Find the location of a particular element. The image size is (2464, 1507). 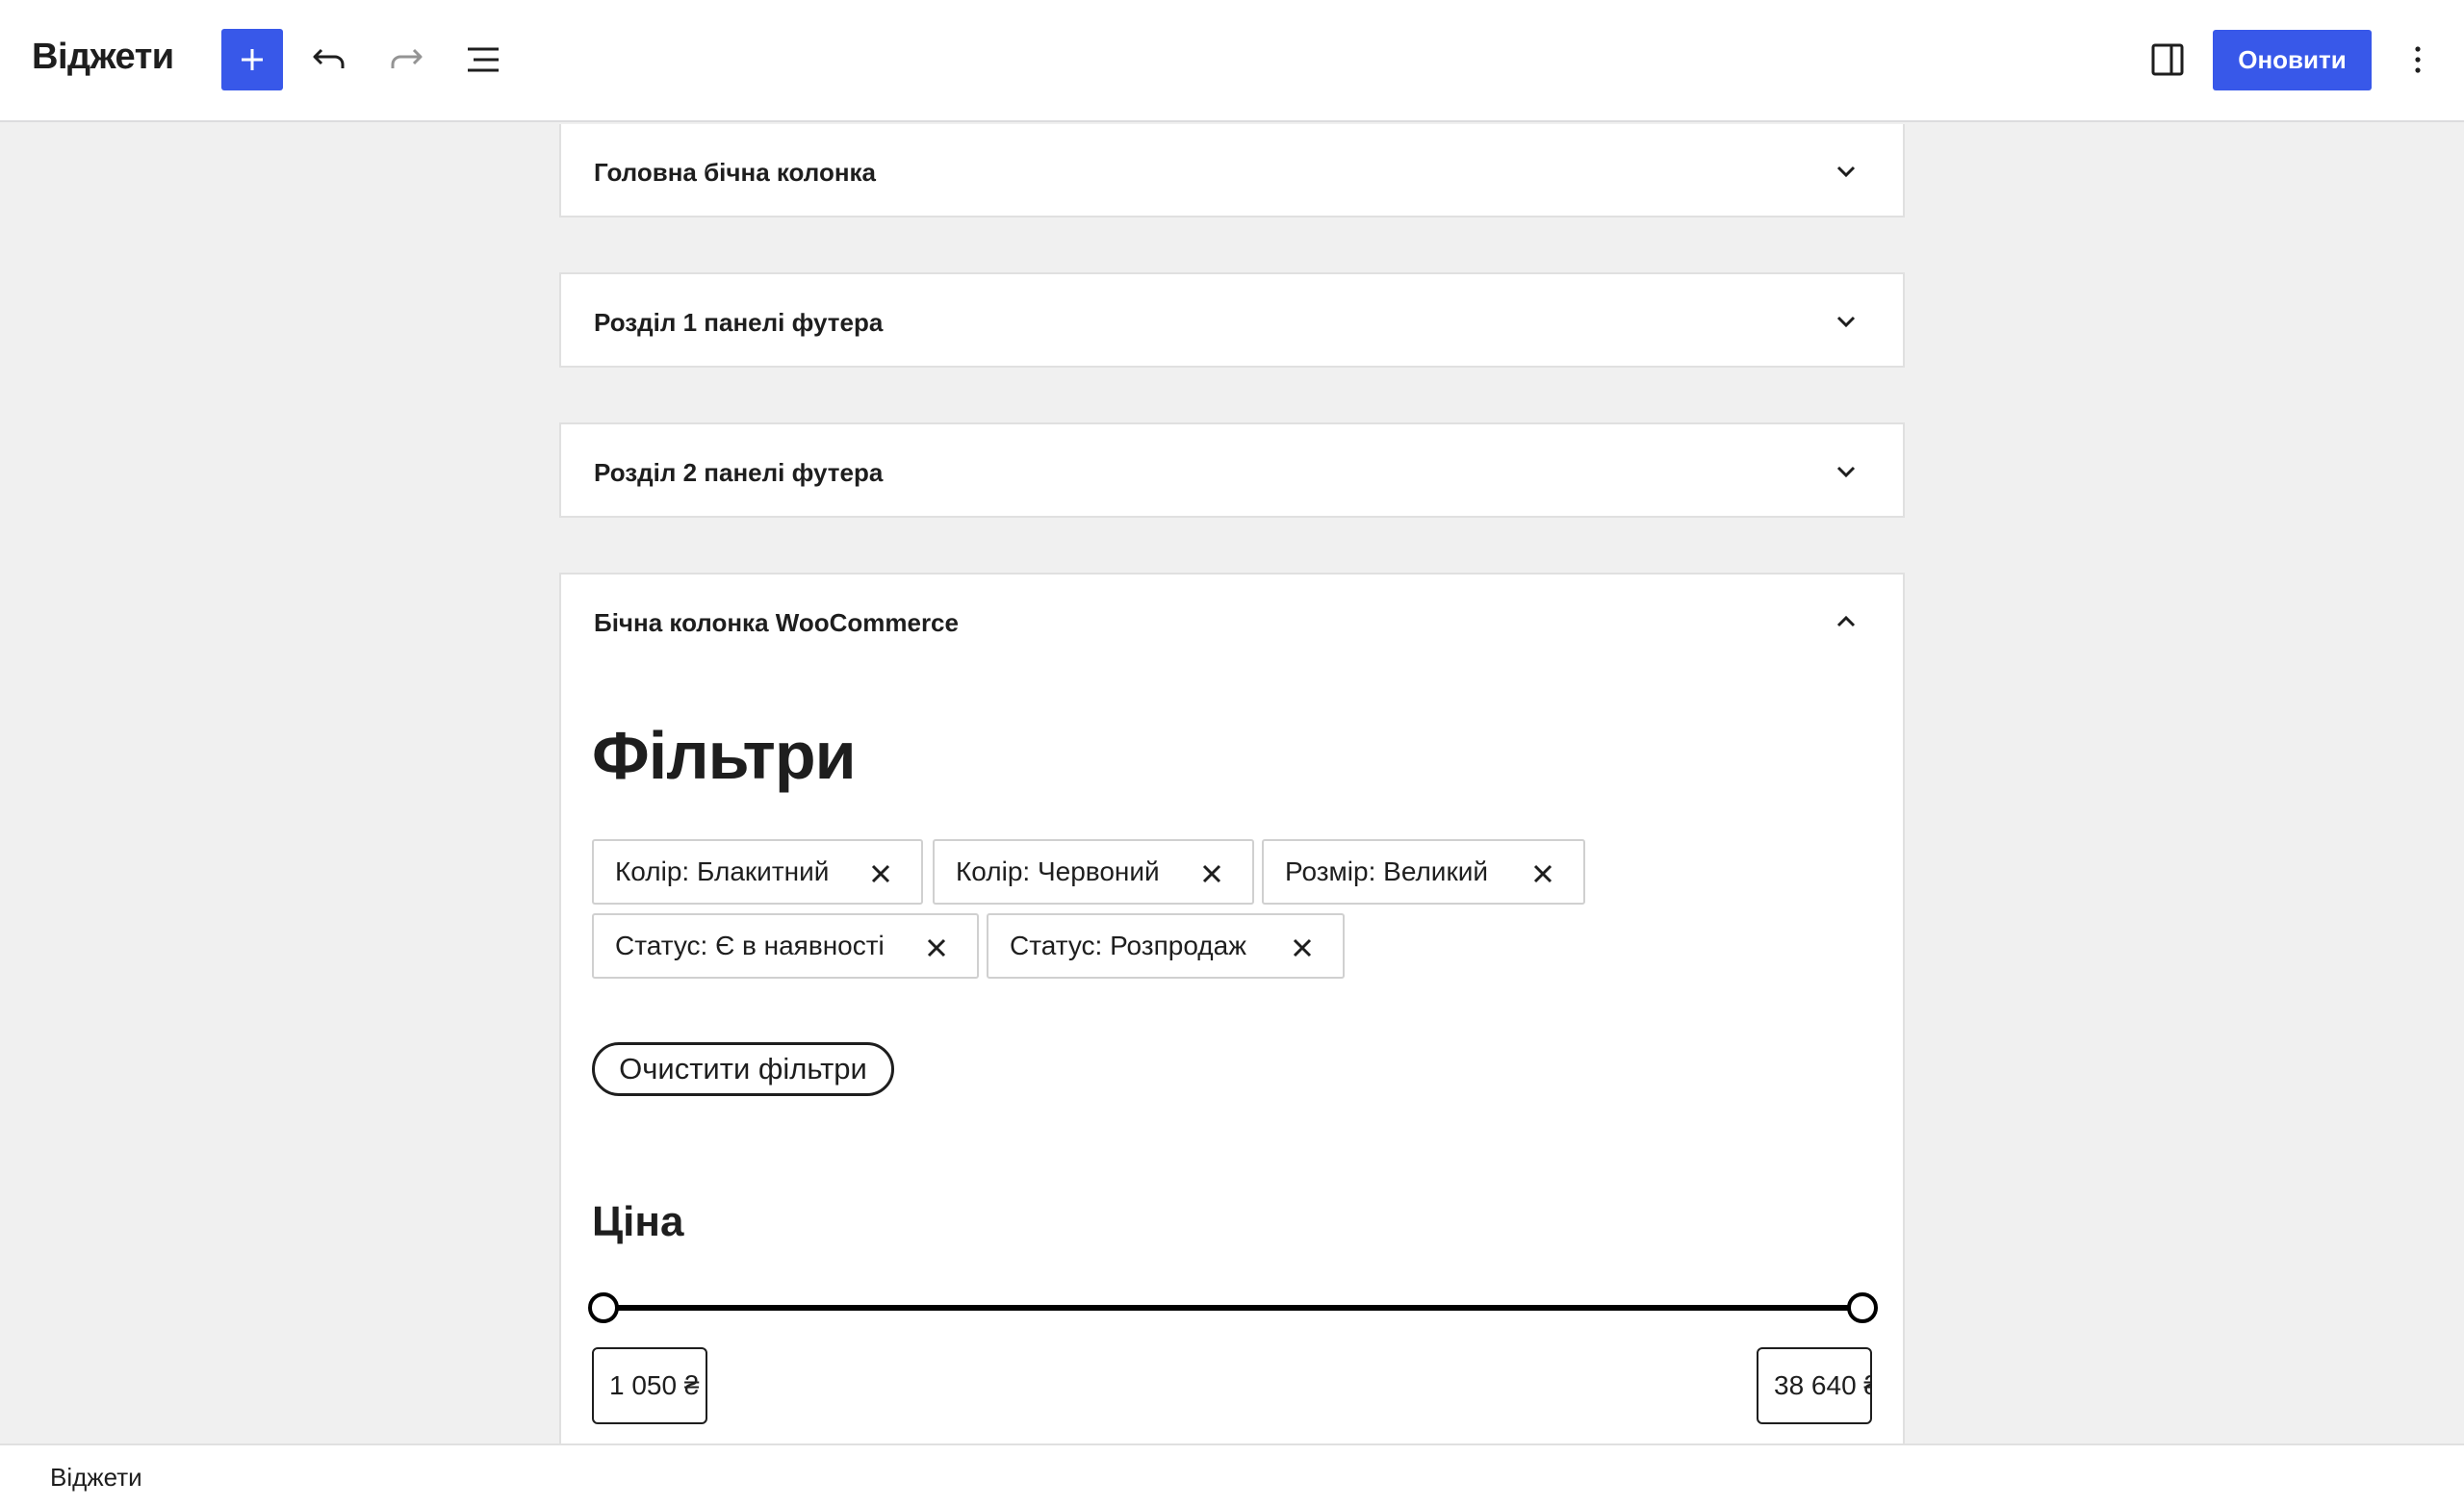

undo-button is located at coordinates (329, 60).